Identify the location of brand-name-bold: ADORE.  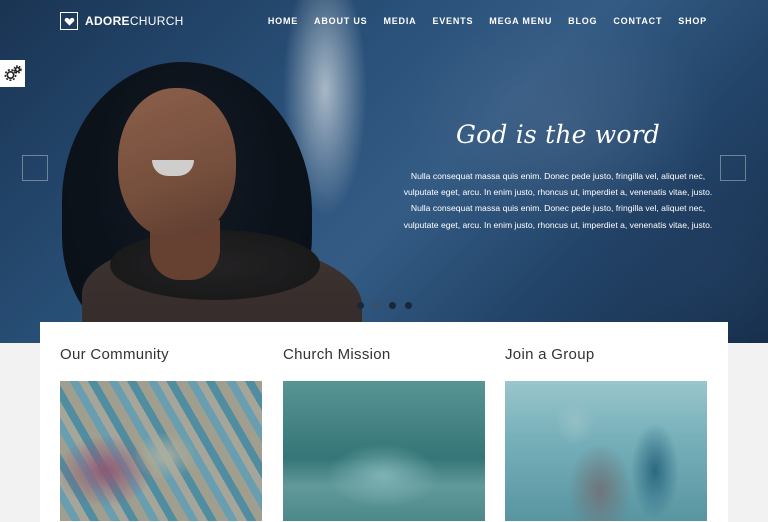
(107, 21).